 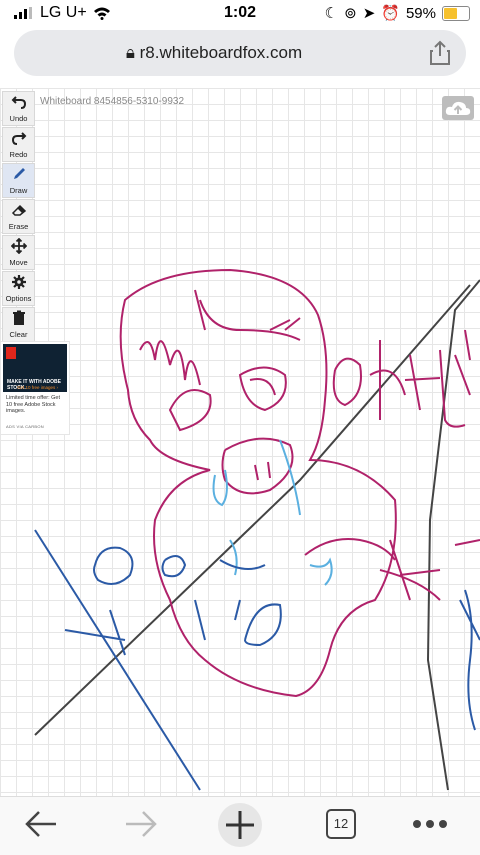 I want to click on status-right: ☾ ⊚ ➤ ⏰ 59%, so click(x=397, y=13).